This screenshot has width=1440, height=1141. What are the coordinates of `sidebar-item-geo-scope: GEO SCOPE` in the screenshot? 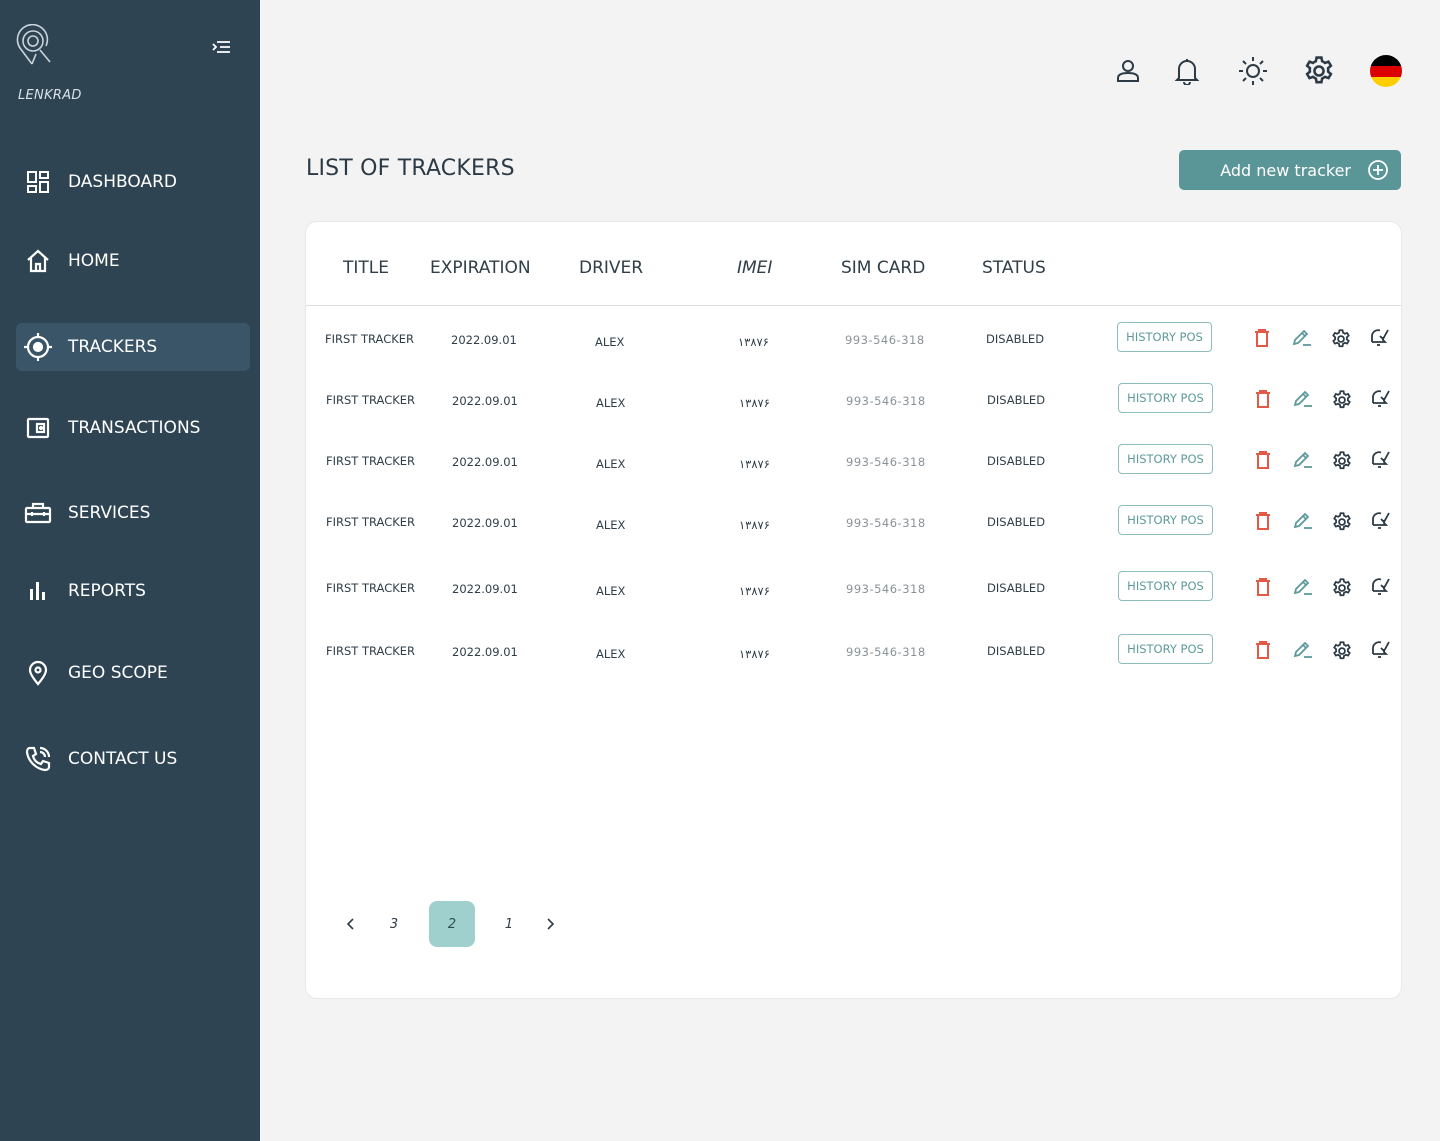 It's located at (133, 673).